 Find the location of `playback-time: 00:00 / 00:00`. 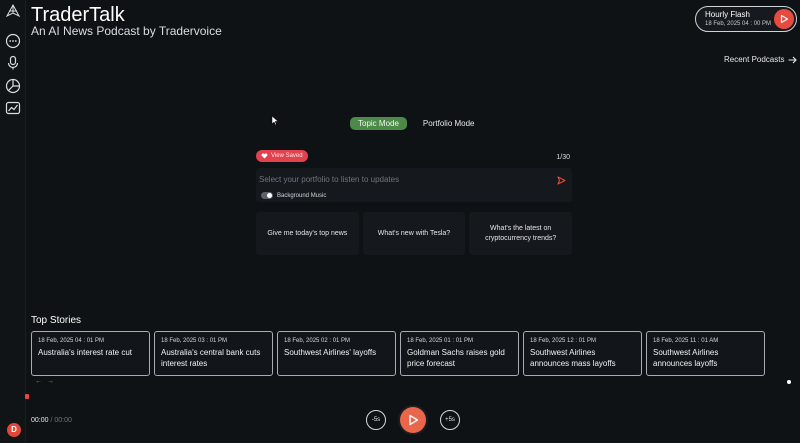

playback-time: 00:00 / 00:00 is located at coordinates (51, 420).